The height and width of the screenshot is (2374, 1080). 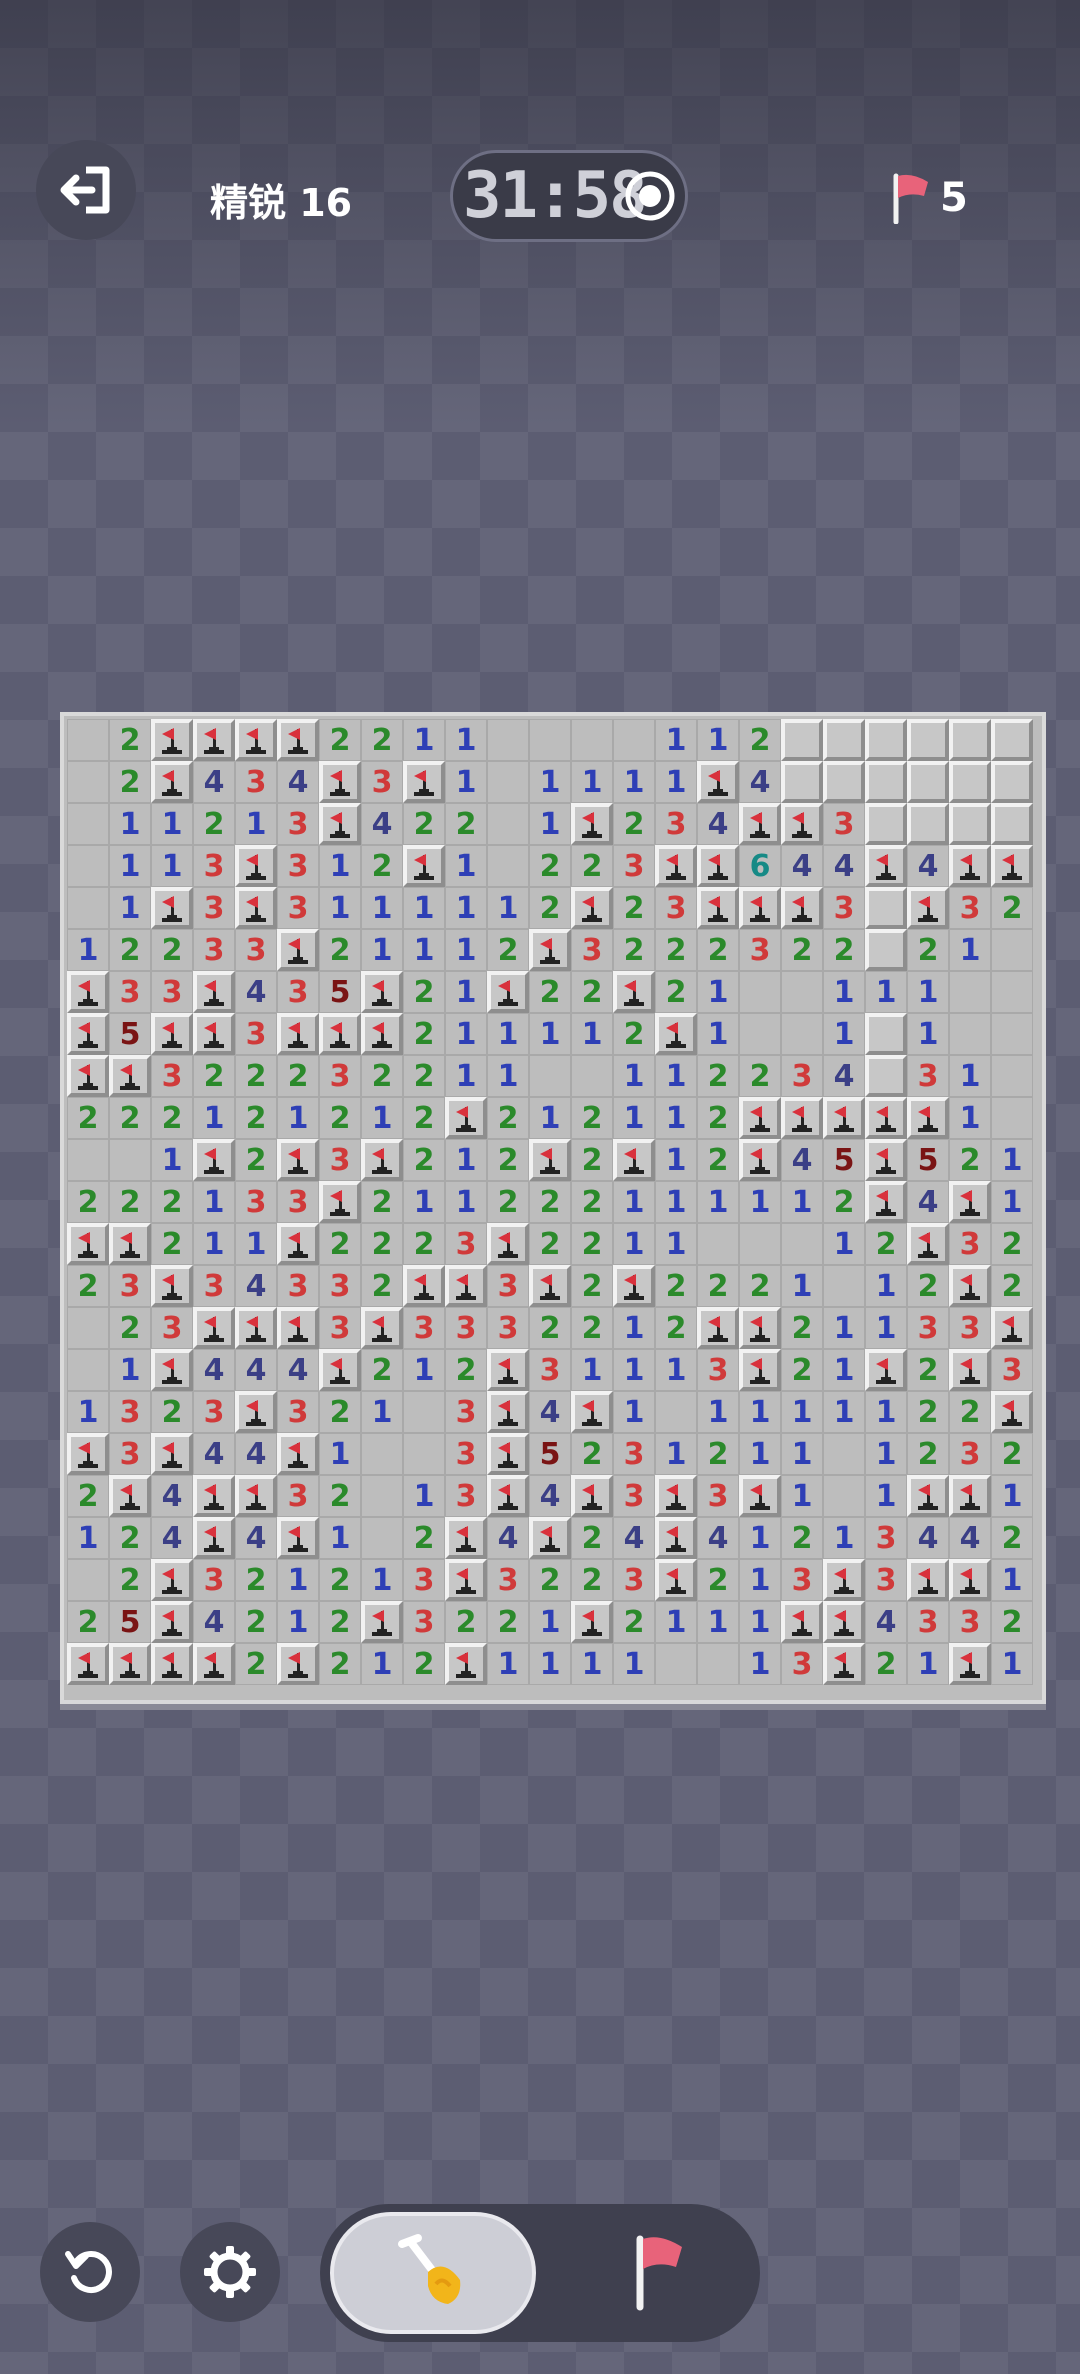 What do you see at coordinates (650, 196) in the screenshot?
I see `record-icon` at bounding box center [650, 196].